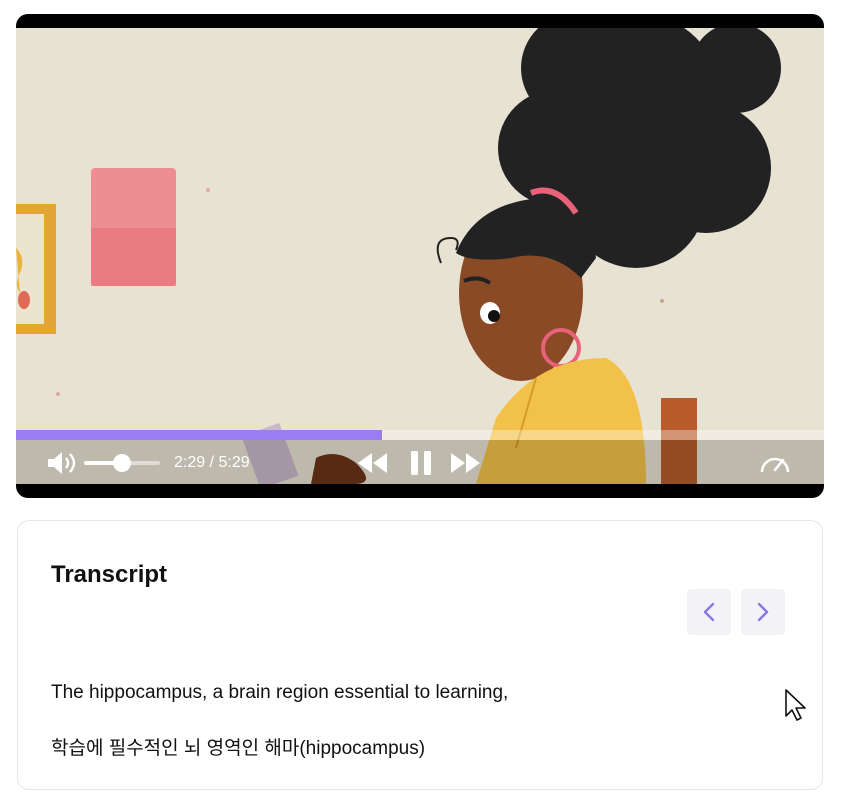 The width and height of the screenshot is (842, 804). I want to click on fast-forward-button, so click(465, 463).